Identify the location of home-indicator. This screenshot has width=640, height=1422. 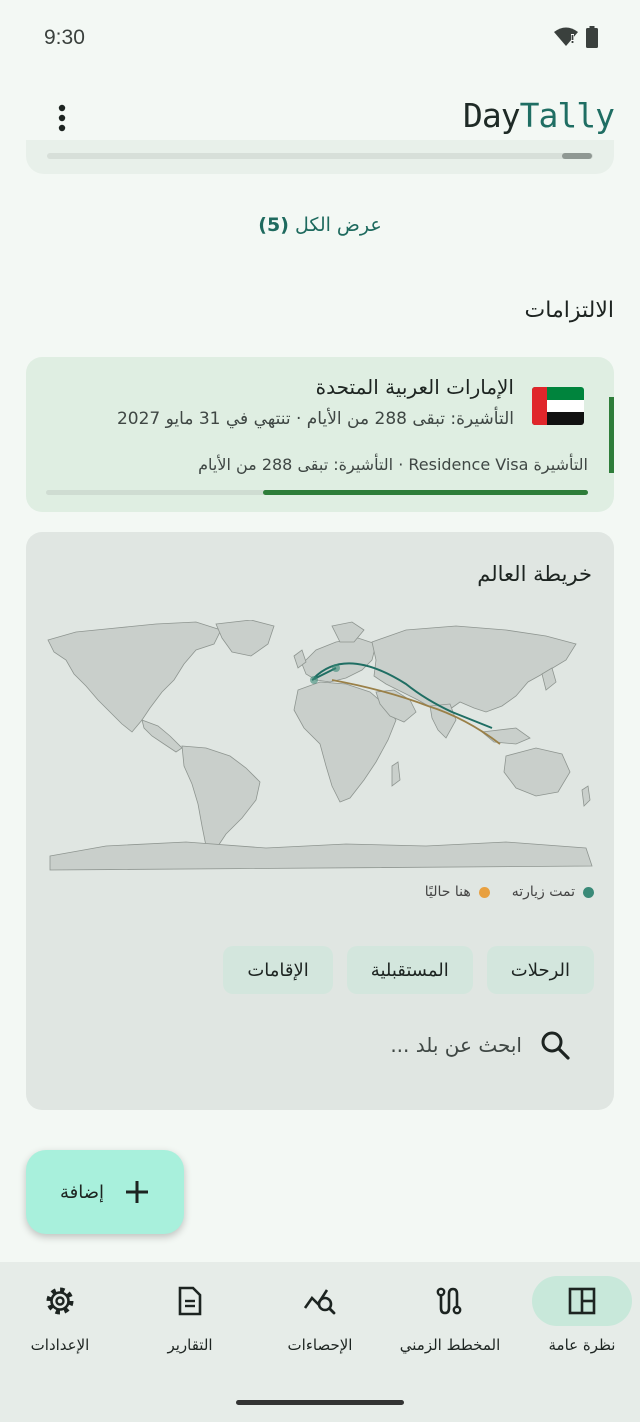
(320, 1402).